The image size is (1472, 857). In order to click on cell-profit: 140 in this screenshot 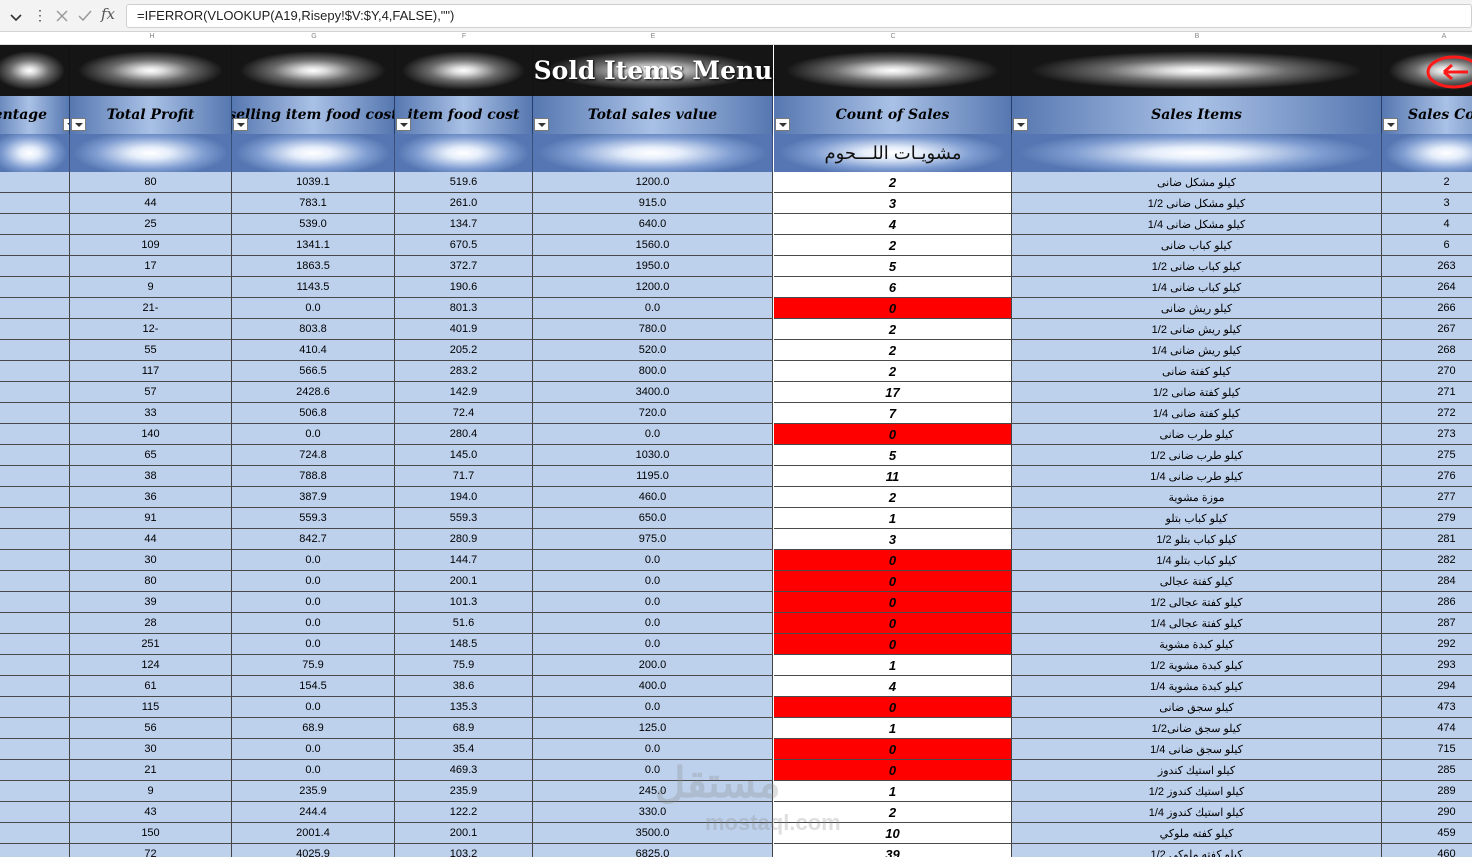, I will do `click(151, 434)`.